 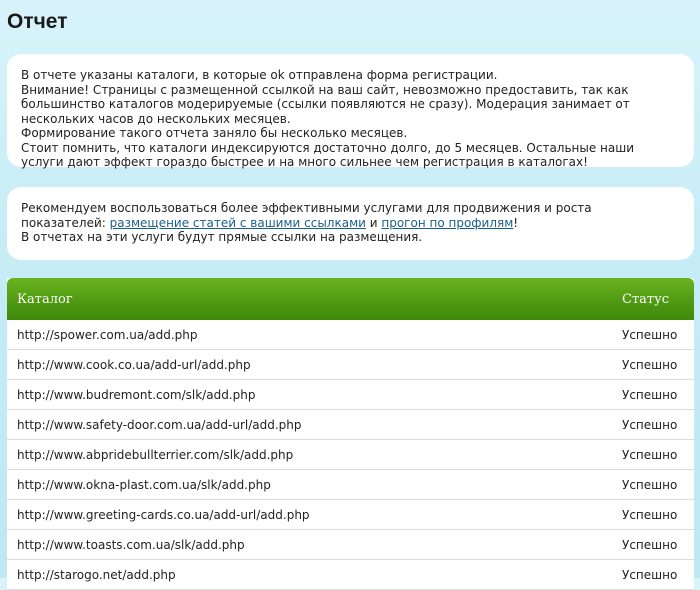 I want to click on table-row: http://spower.com.ua/add.php Успешно, so click(x=350, y=335).